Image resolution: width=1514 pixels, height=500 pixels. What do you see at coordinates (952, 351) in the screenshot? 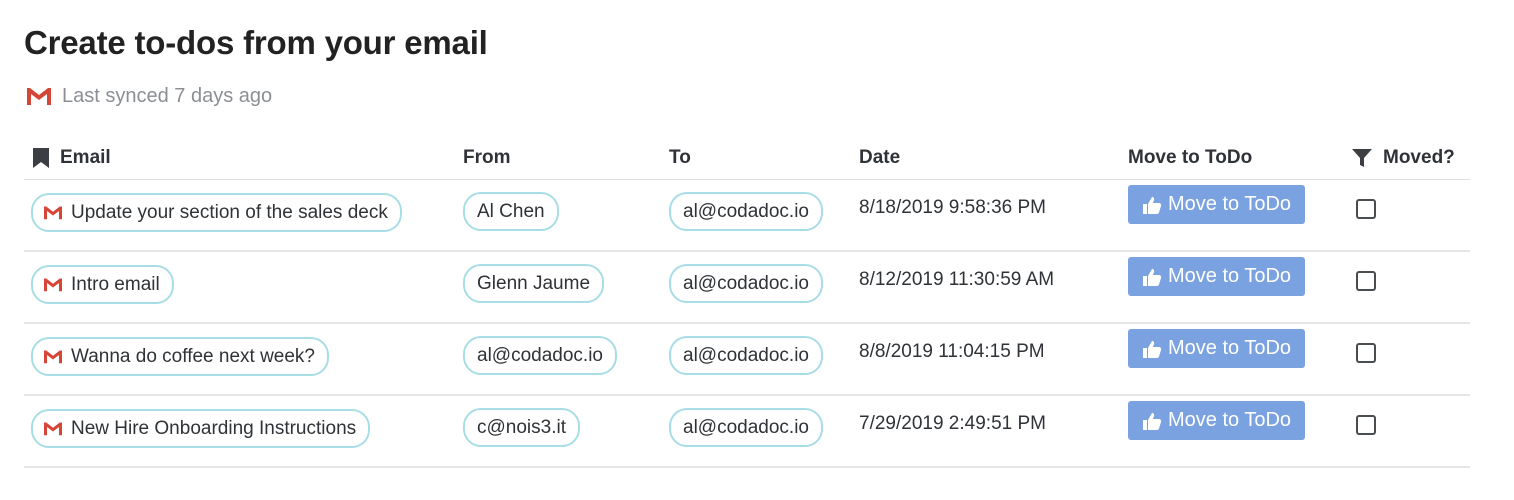
I see `email-date: 8/8/2019 11:04:15 PM` at bounding box center [952, 351].